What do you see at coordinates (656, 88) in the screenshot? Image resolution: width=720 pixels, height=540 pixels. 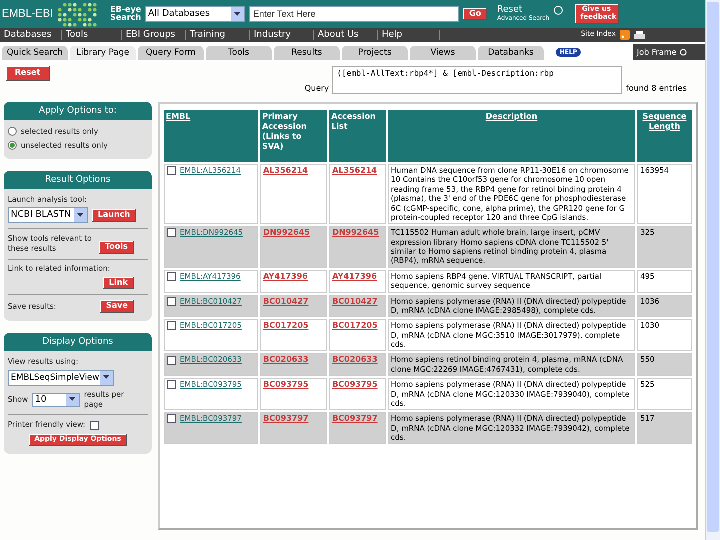 I see `results-count: found 8 entries` at bounding box center [656, 88].